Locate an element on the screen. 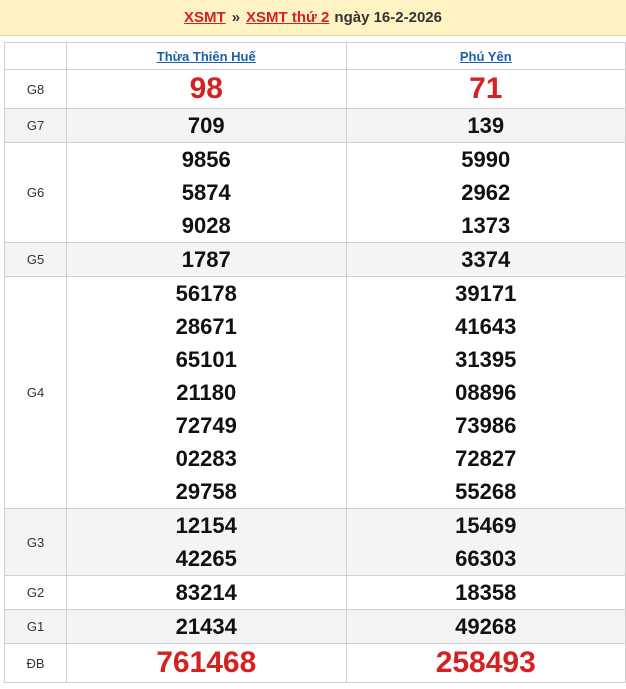  result-cell-hue: 98 is located at coordinates (206, 89).